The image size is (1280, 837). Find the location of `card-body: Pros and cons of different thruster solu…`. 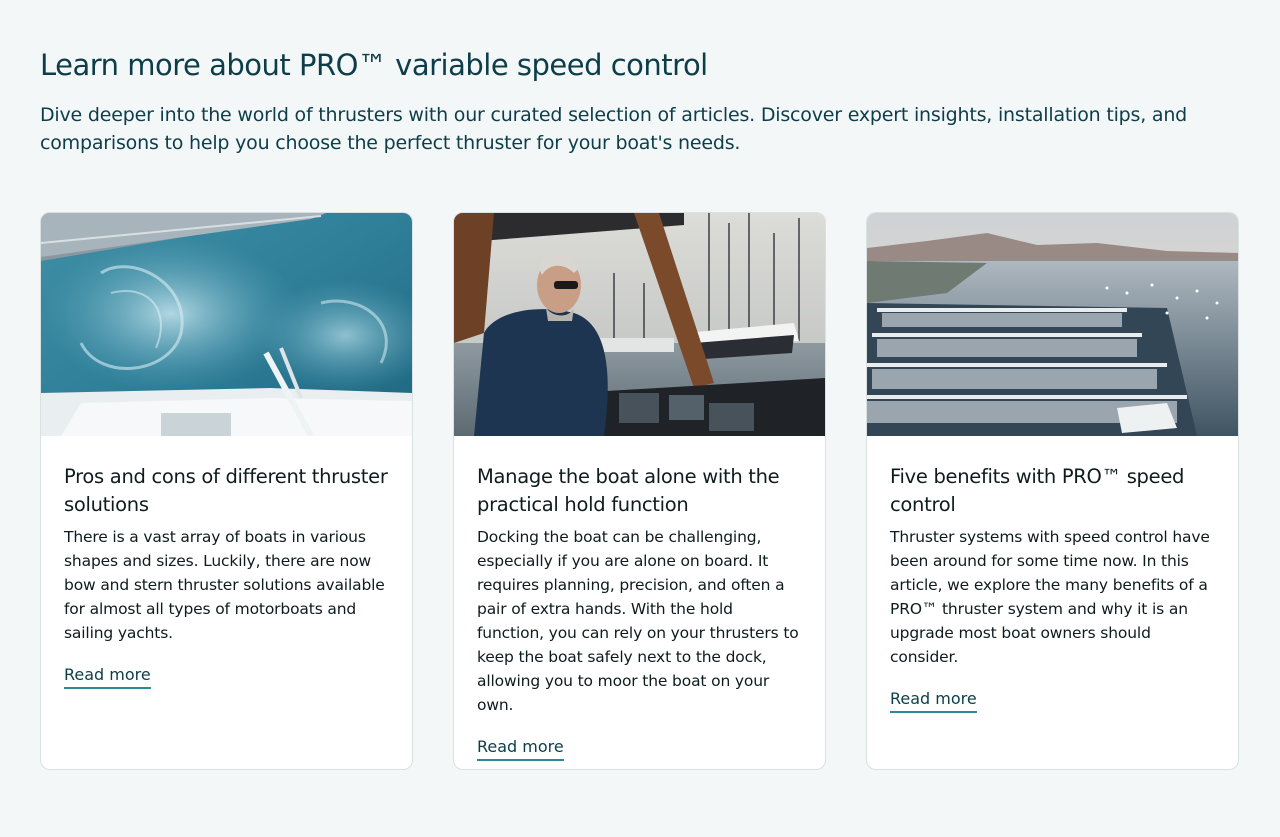

card-body: Pros and cons of different thruster solu… is located at coordinates (226, 562).